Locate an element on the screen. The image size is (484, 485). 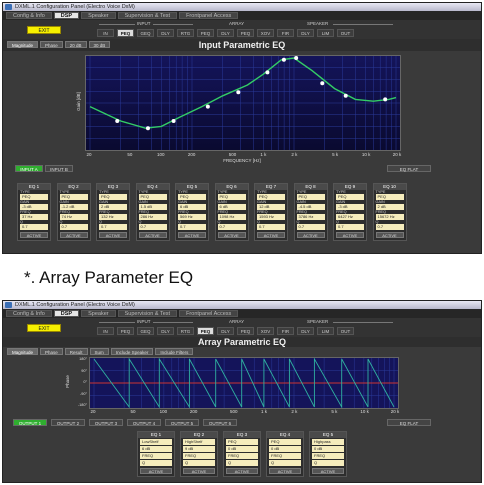
output-3-button: OUTPUT 3 is located at coordinates (106, 422).